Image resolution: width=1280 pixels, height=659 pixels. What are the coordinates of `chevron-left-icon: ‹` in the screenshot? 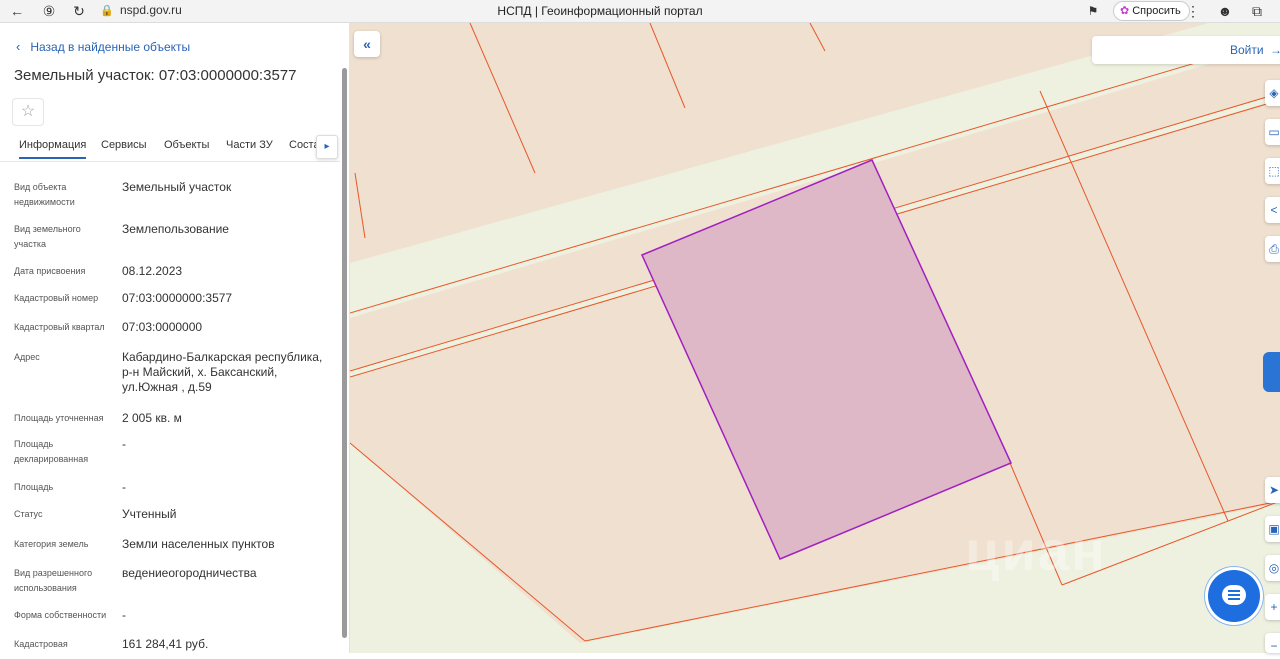 It's located at (18, 46).